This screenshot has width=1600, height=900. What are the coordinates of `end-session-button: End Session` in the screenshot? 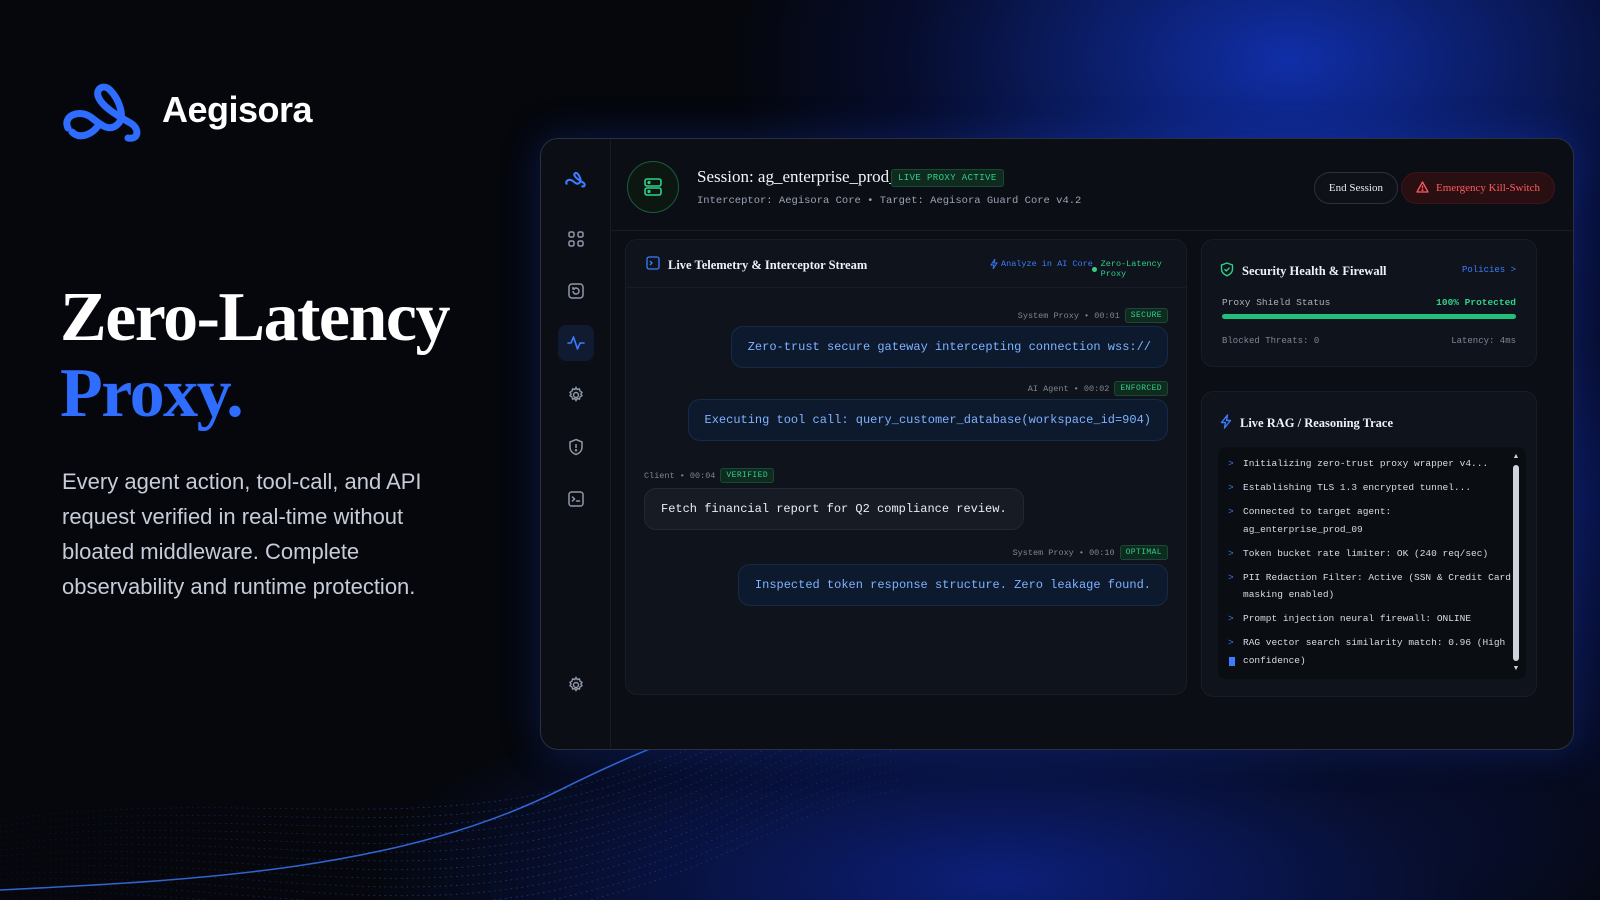 It's located at (1355, 188).